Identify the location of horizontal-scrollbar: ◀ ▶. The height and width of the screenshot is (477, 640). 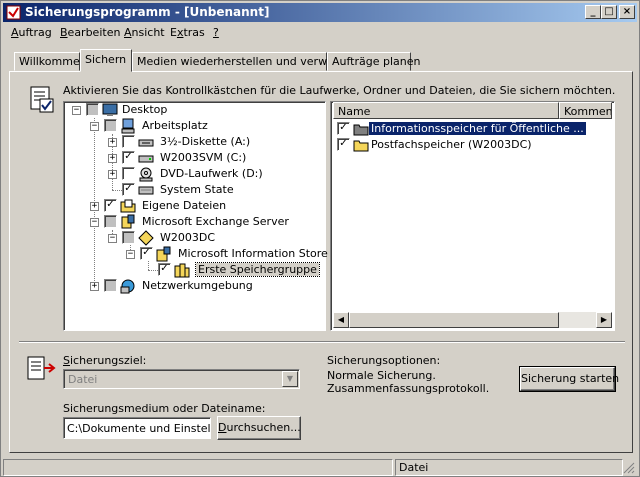
(472, 320).